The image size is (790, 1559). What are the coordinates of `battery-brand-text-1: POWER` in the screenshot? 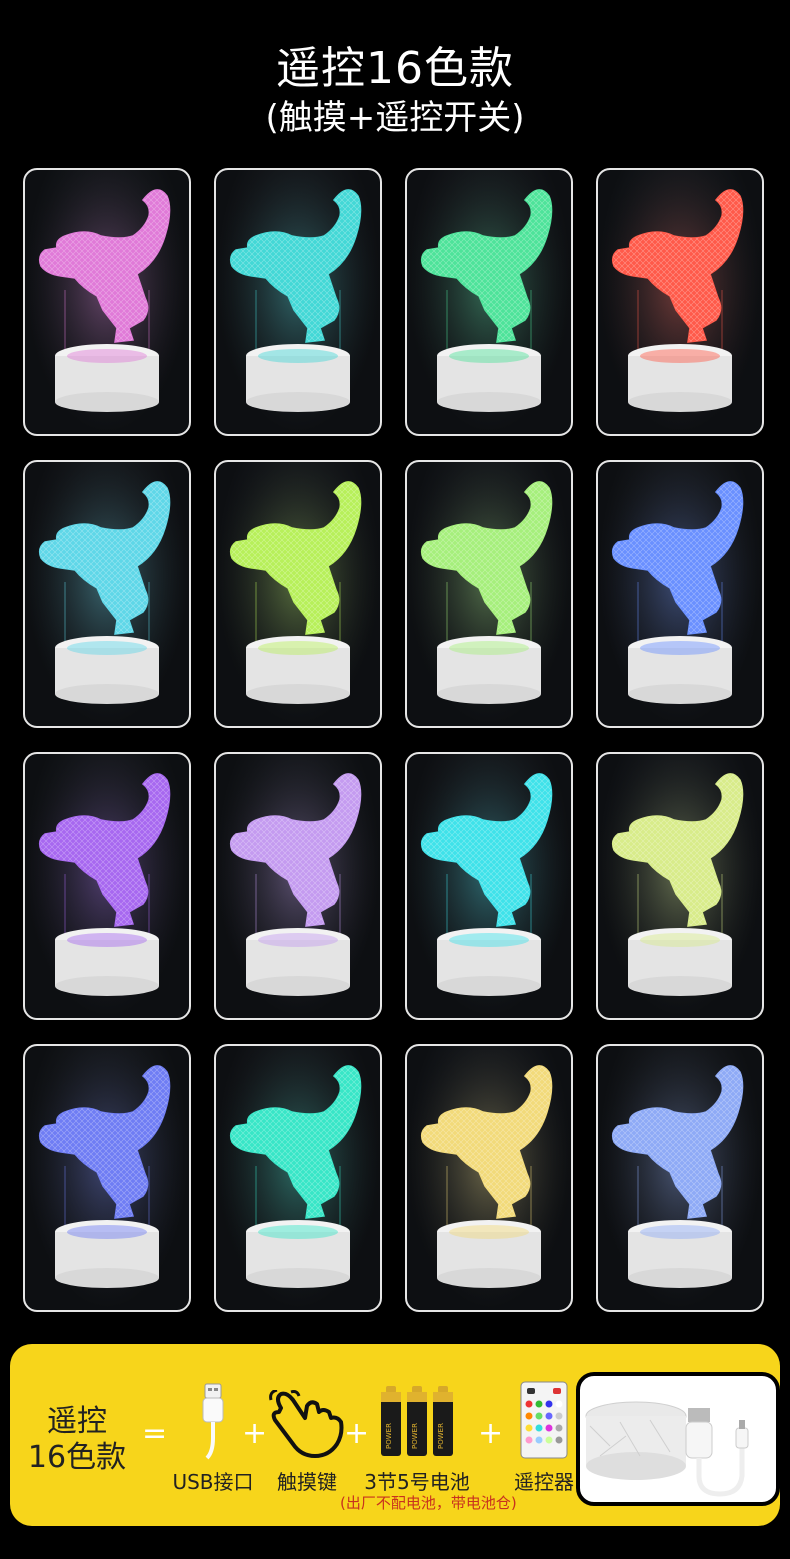 It's located at (389, 1436).